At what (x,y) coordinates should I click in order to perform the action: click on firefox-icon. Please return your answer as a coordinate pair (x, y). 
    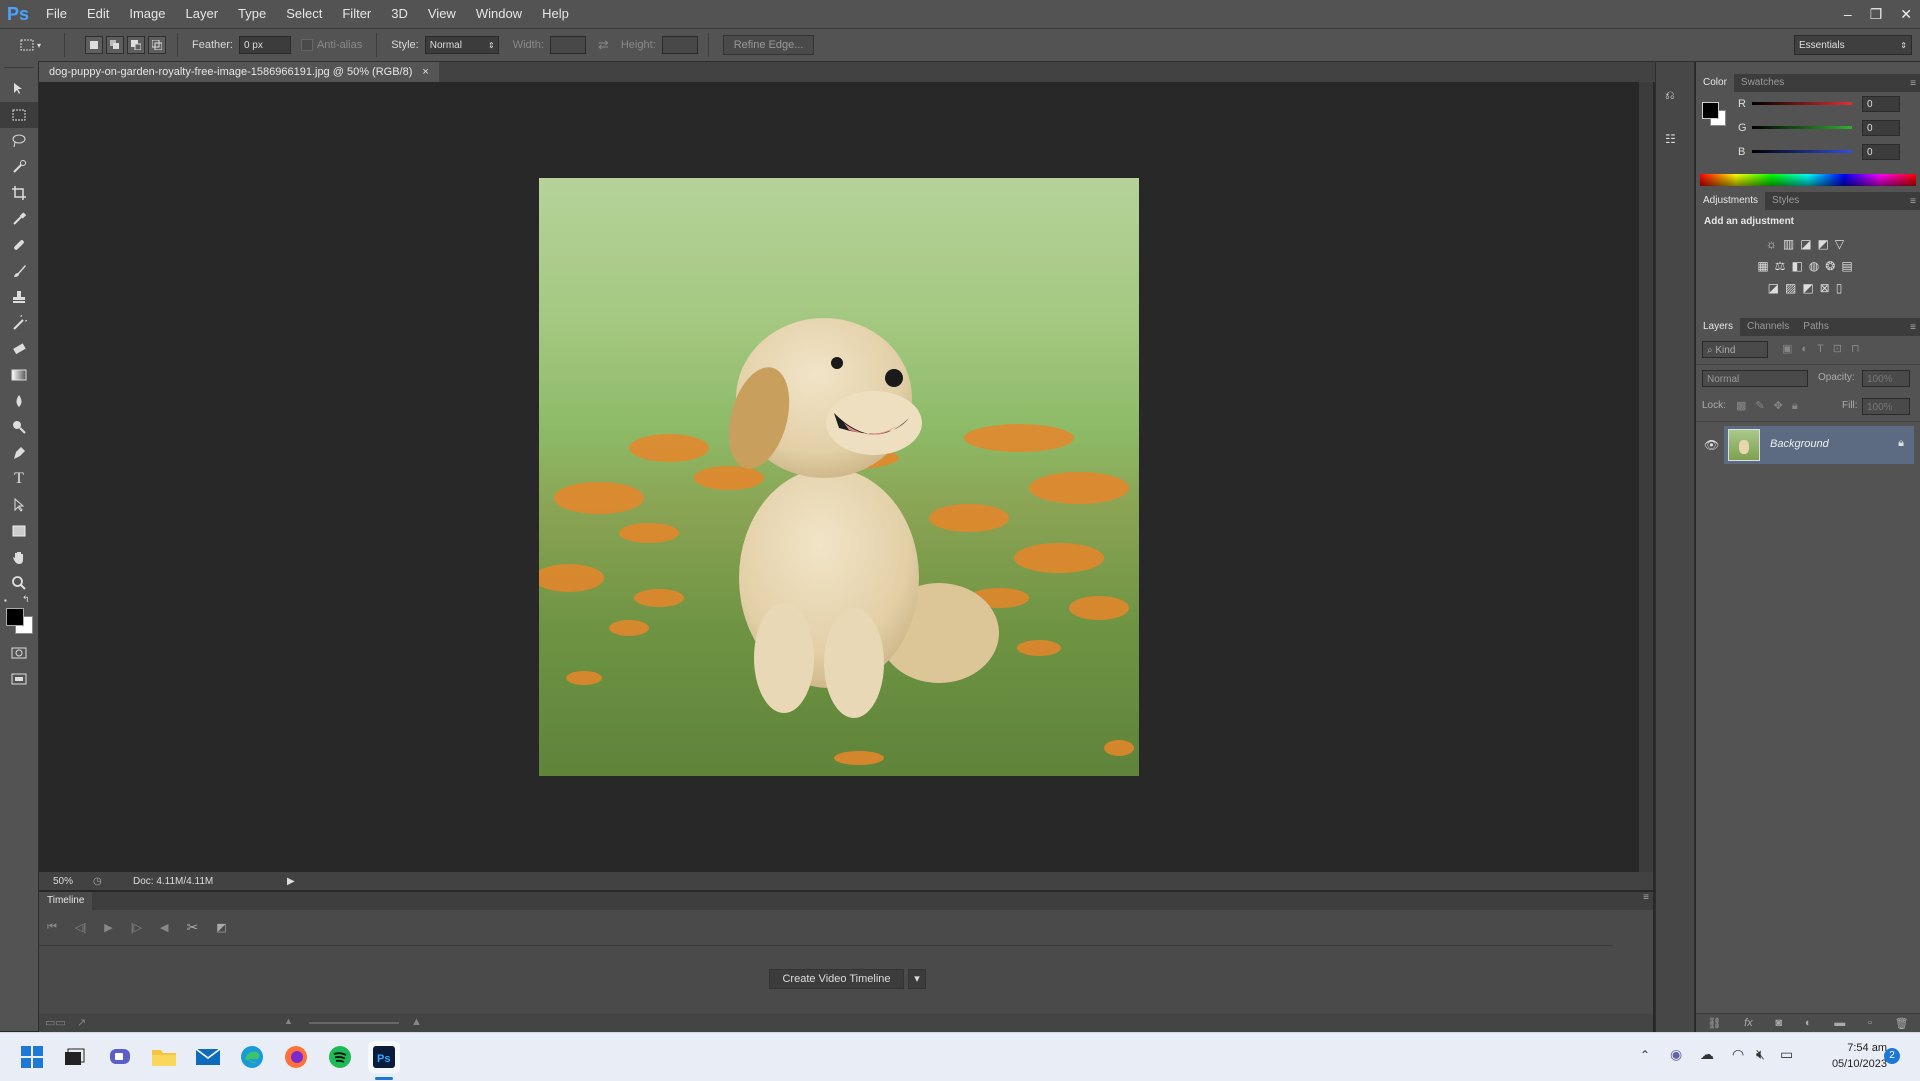
    Looking at the image, I should click on (296, 1057).